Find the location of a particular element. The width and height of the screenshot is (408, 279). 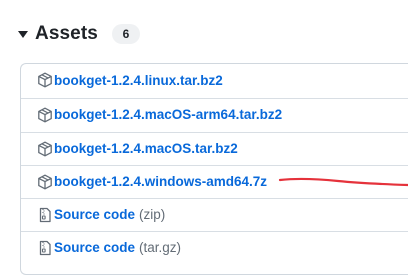

asset-link-linux: bookget-1.2.4.linux.tar.bz2 is located at coordinates (138, 80).